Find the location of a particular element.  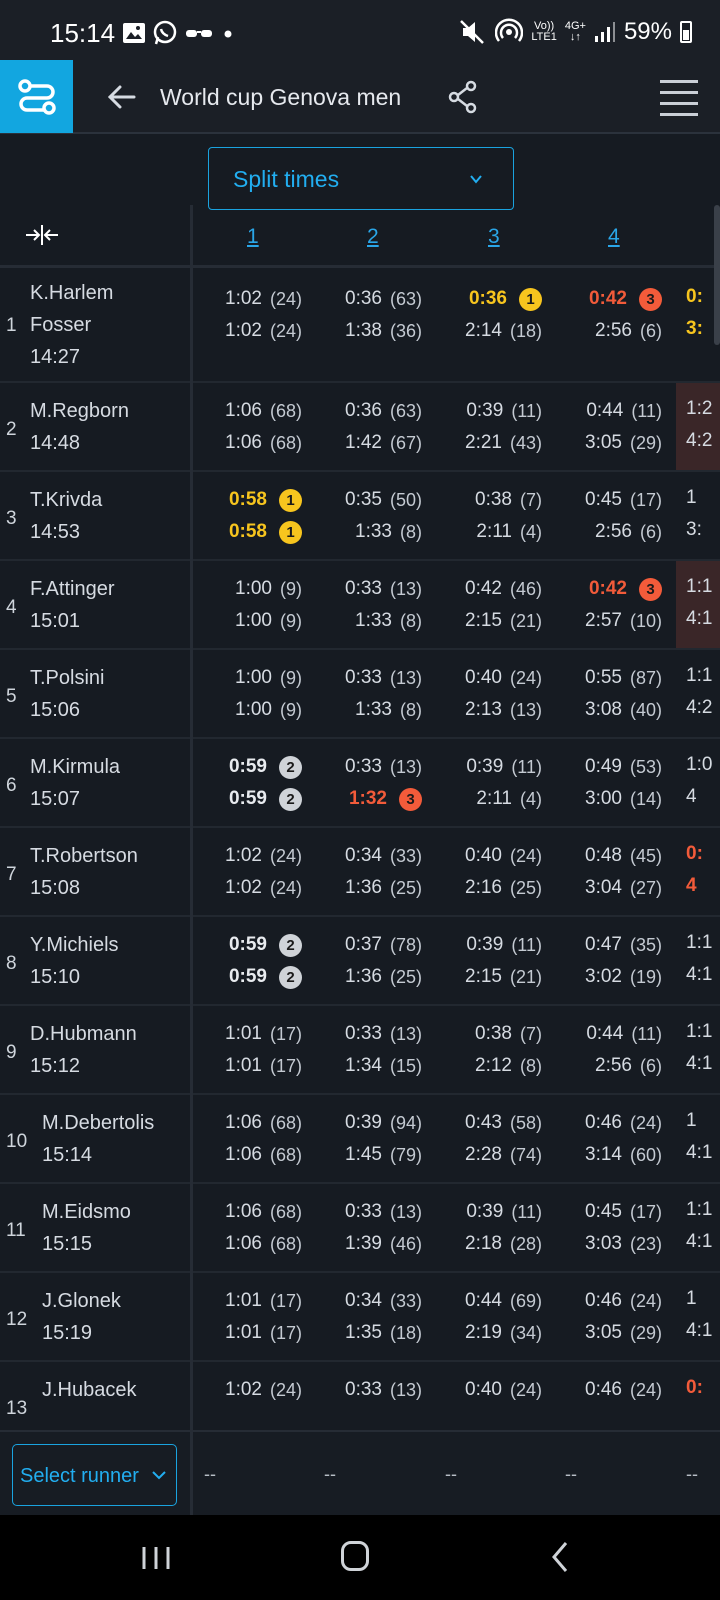

rank-number: 11 is located at coordinates (16, 1230).